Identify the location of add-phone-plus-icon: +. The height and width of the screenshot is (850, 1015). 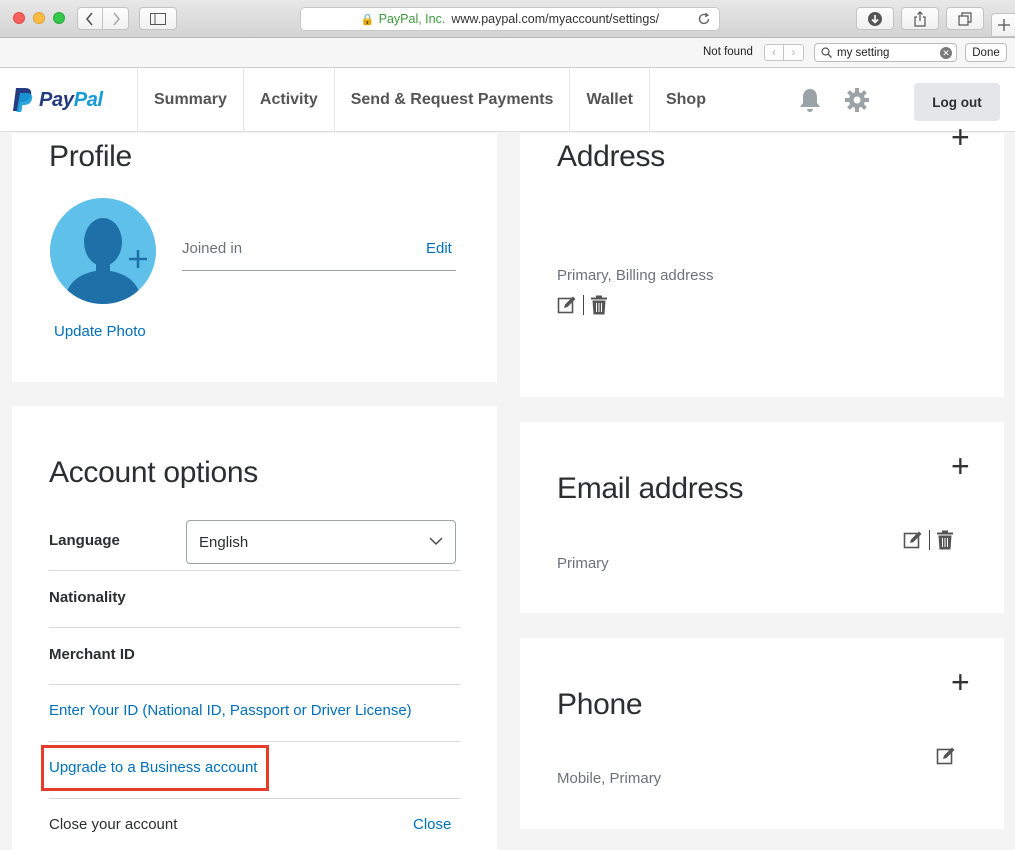
(960, 682).